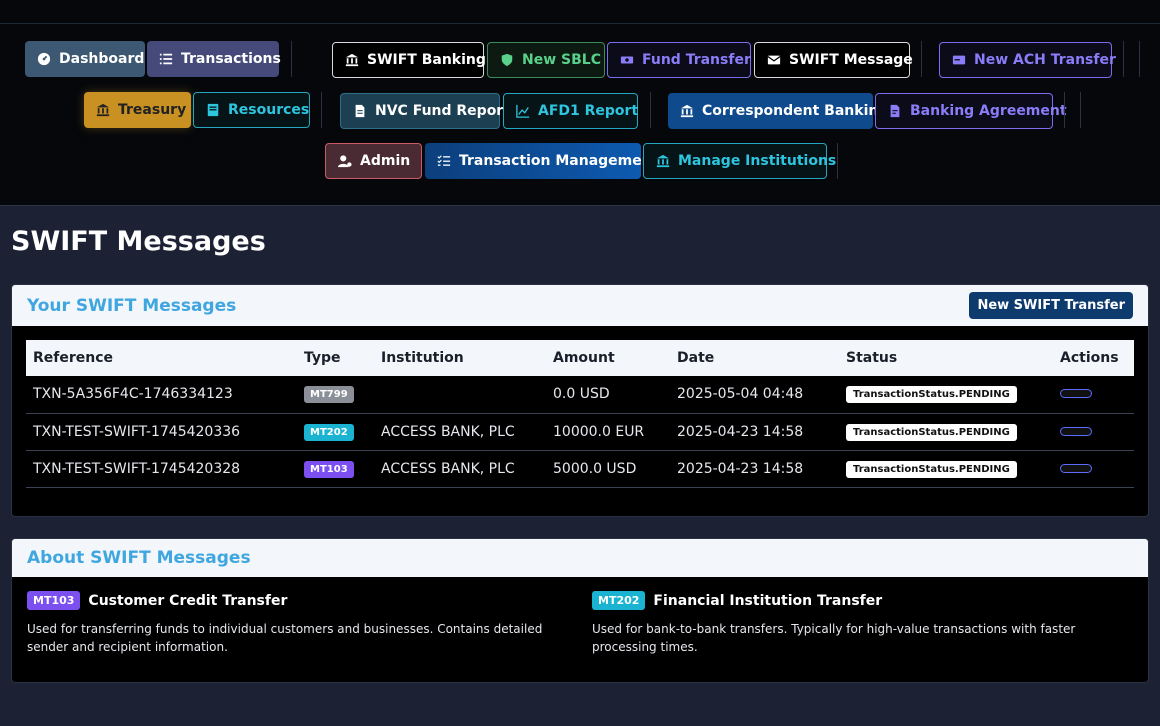 This screenshot has height=726, width=1160. I want to click on nav-afd1-report-button: AFD1 Report, so click(570, 111).